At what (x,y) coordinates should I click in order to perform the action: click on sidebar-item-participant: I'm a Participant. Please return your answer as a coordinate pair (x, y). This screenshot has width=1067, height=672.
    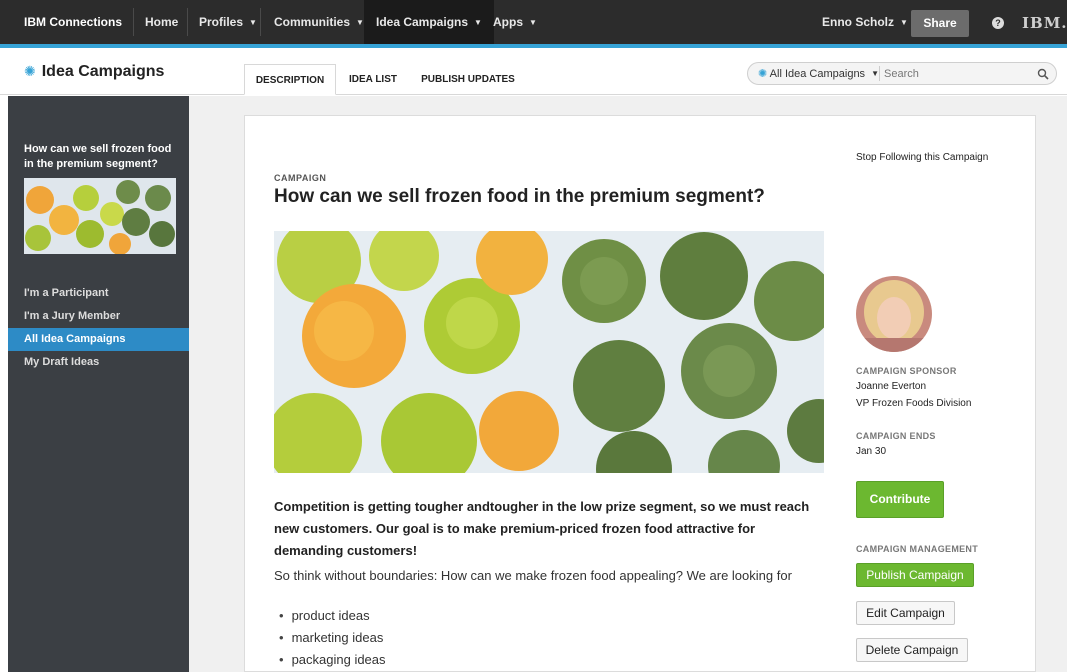
    Looking at the image, I should click on (98, 293).